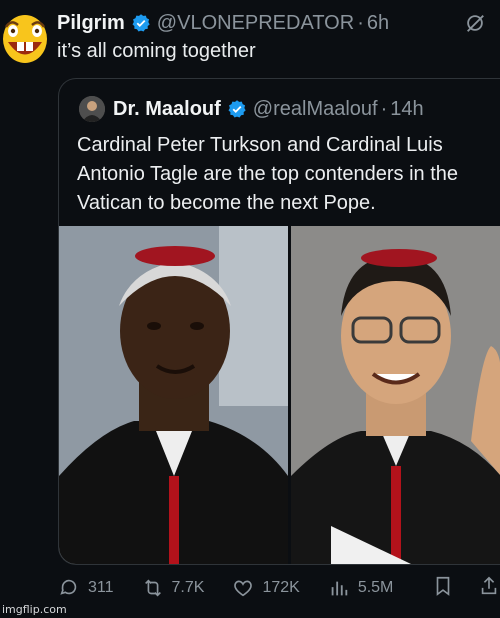  I want to click on watermark: imgflip.com, so click(34, 609).